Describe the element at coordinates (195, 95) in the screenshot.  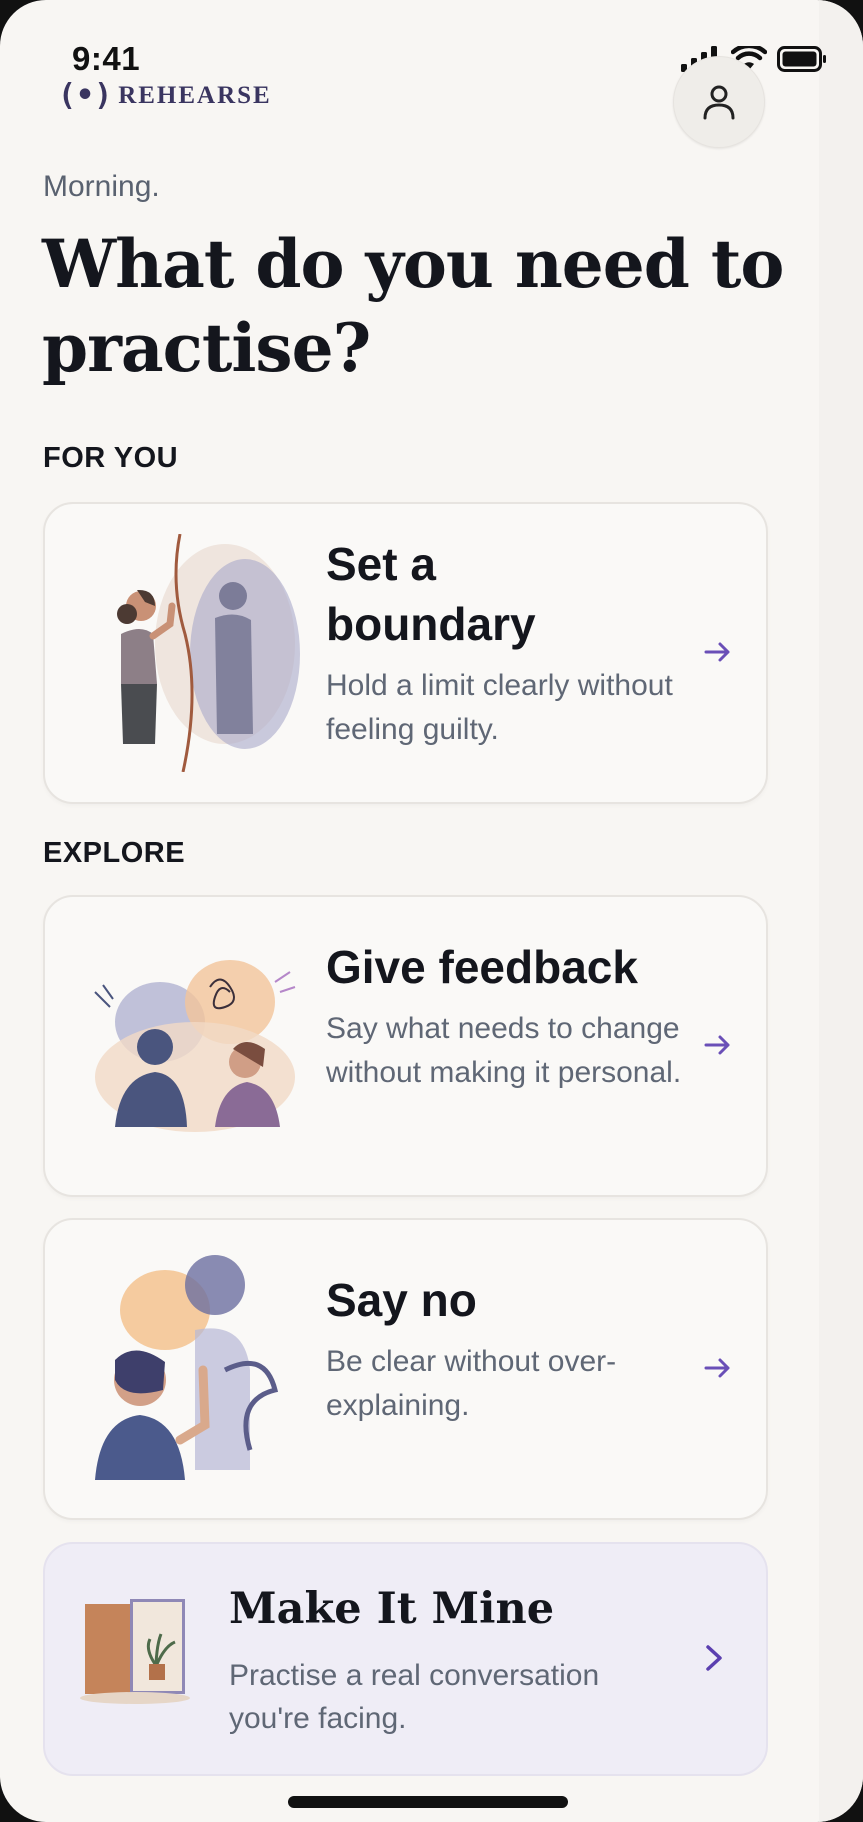
I see `logo-text: REHEARSE` at that location.